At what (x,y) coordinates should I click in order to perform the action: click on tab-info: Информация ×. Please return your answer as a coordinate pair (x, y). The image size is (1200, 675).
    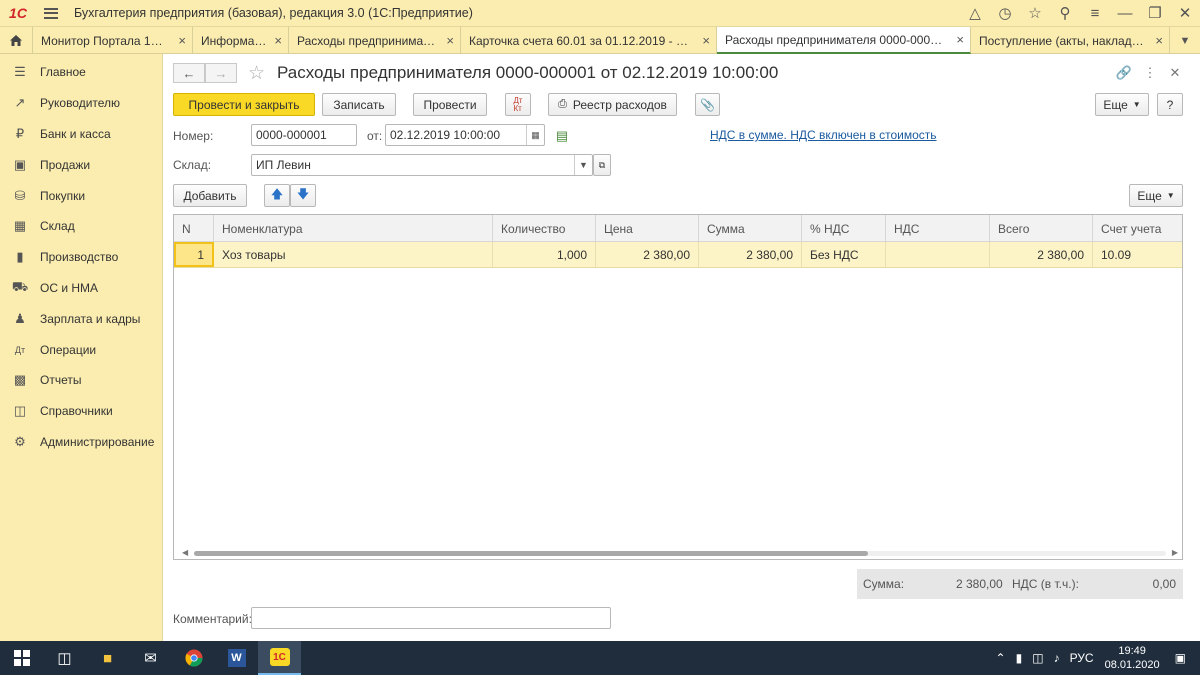
    Looking at the image, I should click on (241, 40).